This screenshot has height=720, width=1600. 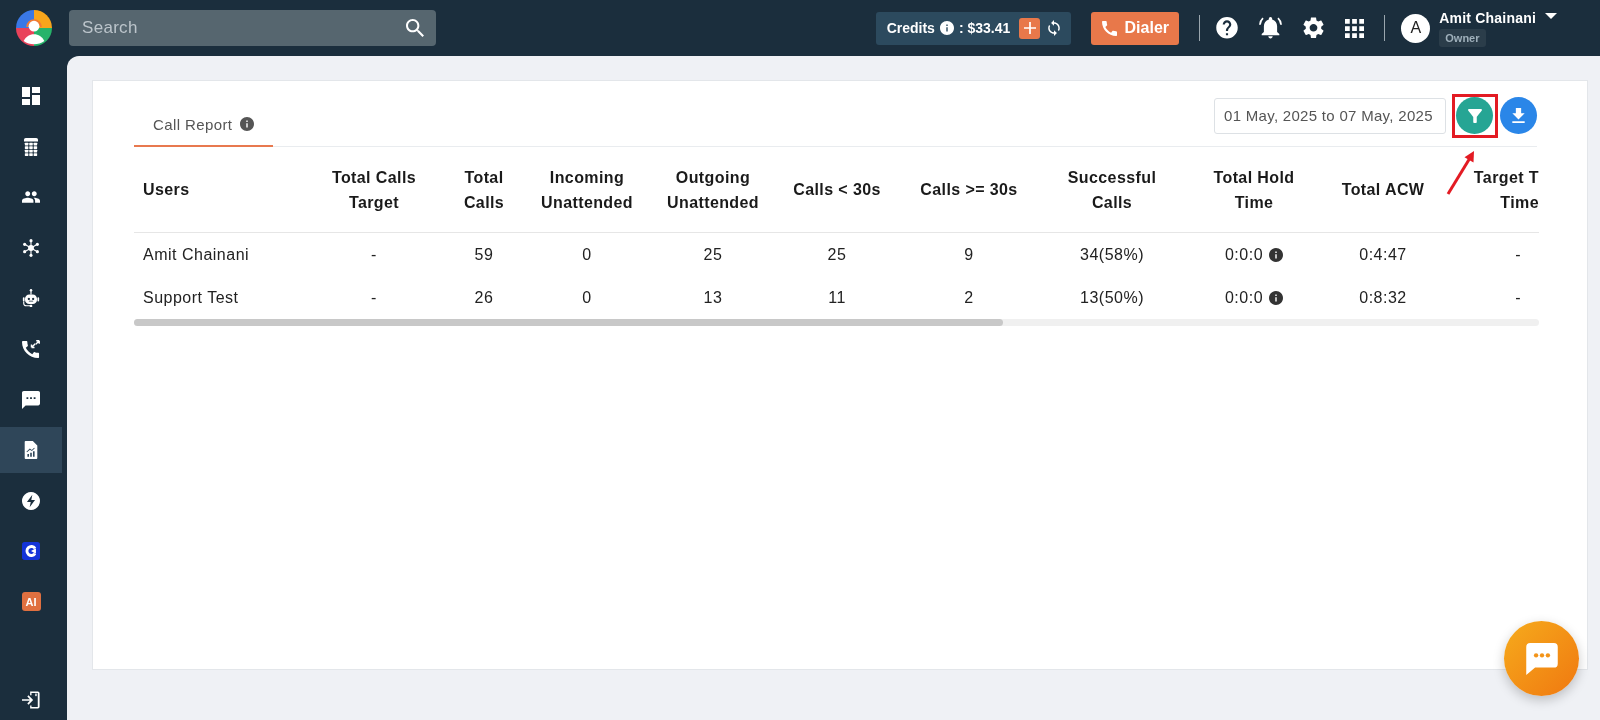 I want to click on robot-icon, so click(x=31, y=298).